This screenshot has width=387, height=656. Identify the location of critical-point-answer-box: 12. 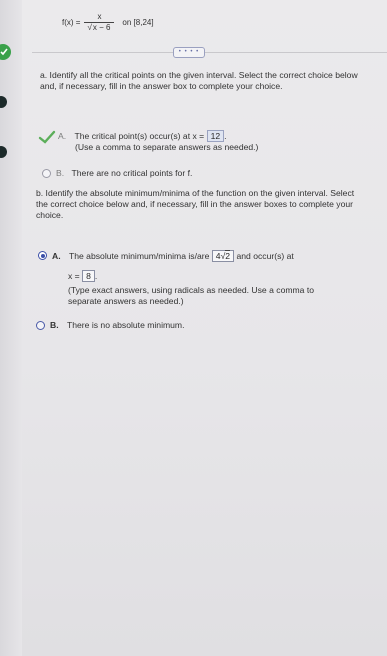
(215, 136).